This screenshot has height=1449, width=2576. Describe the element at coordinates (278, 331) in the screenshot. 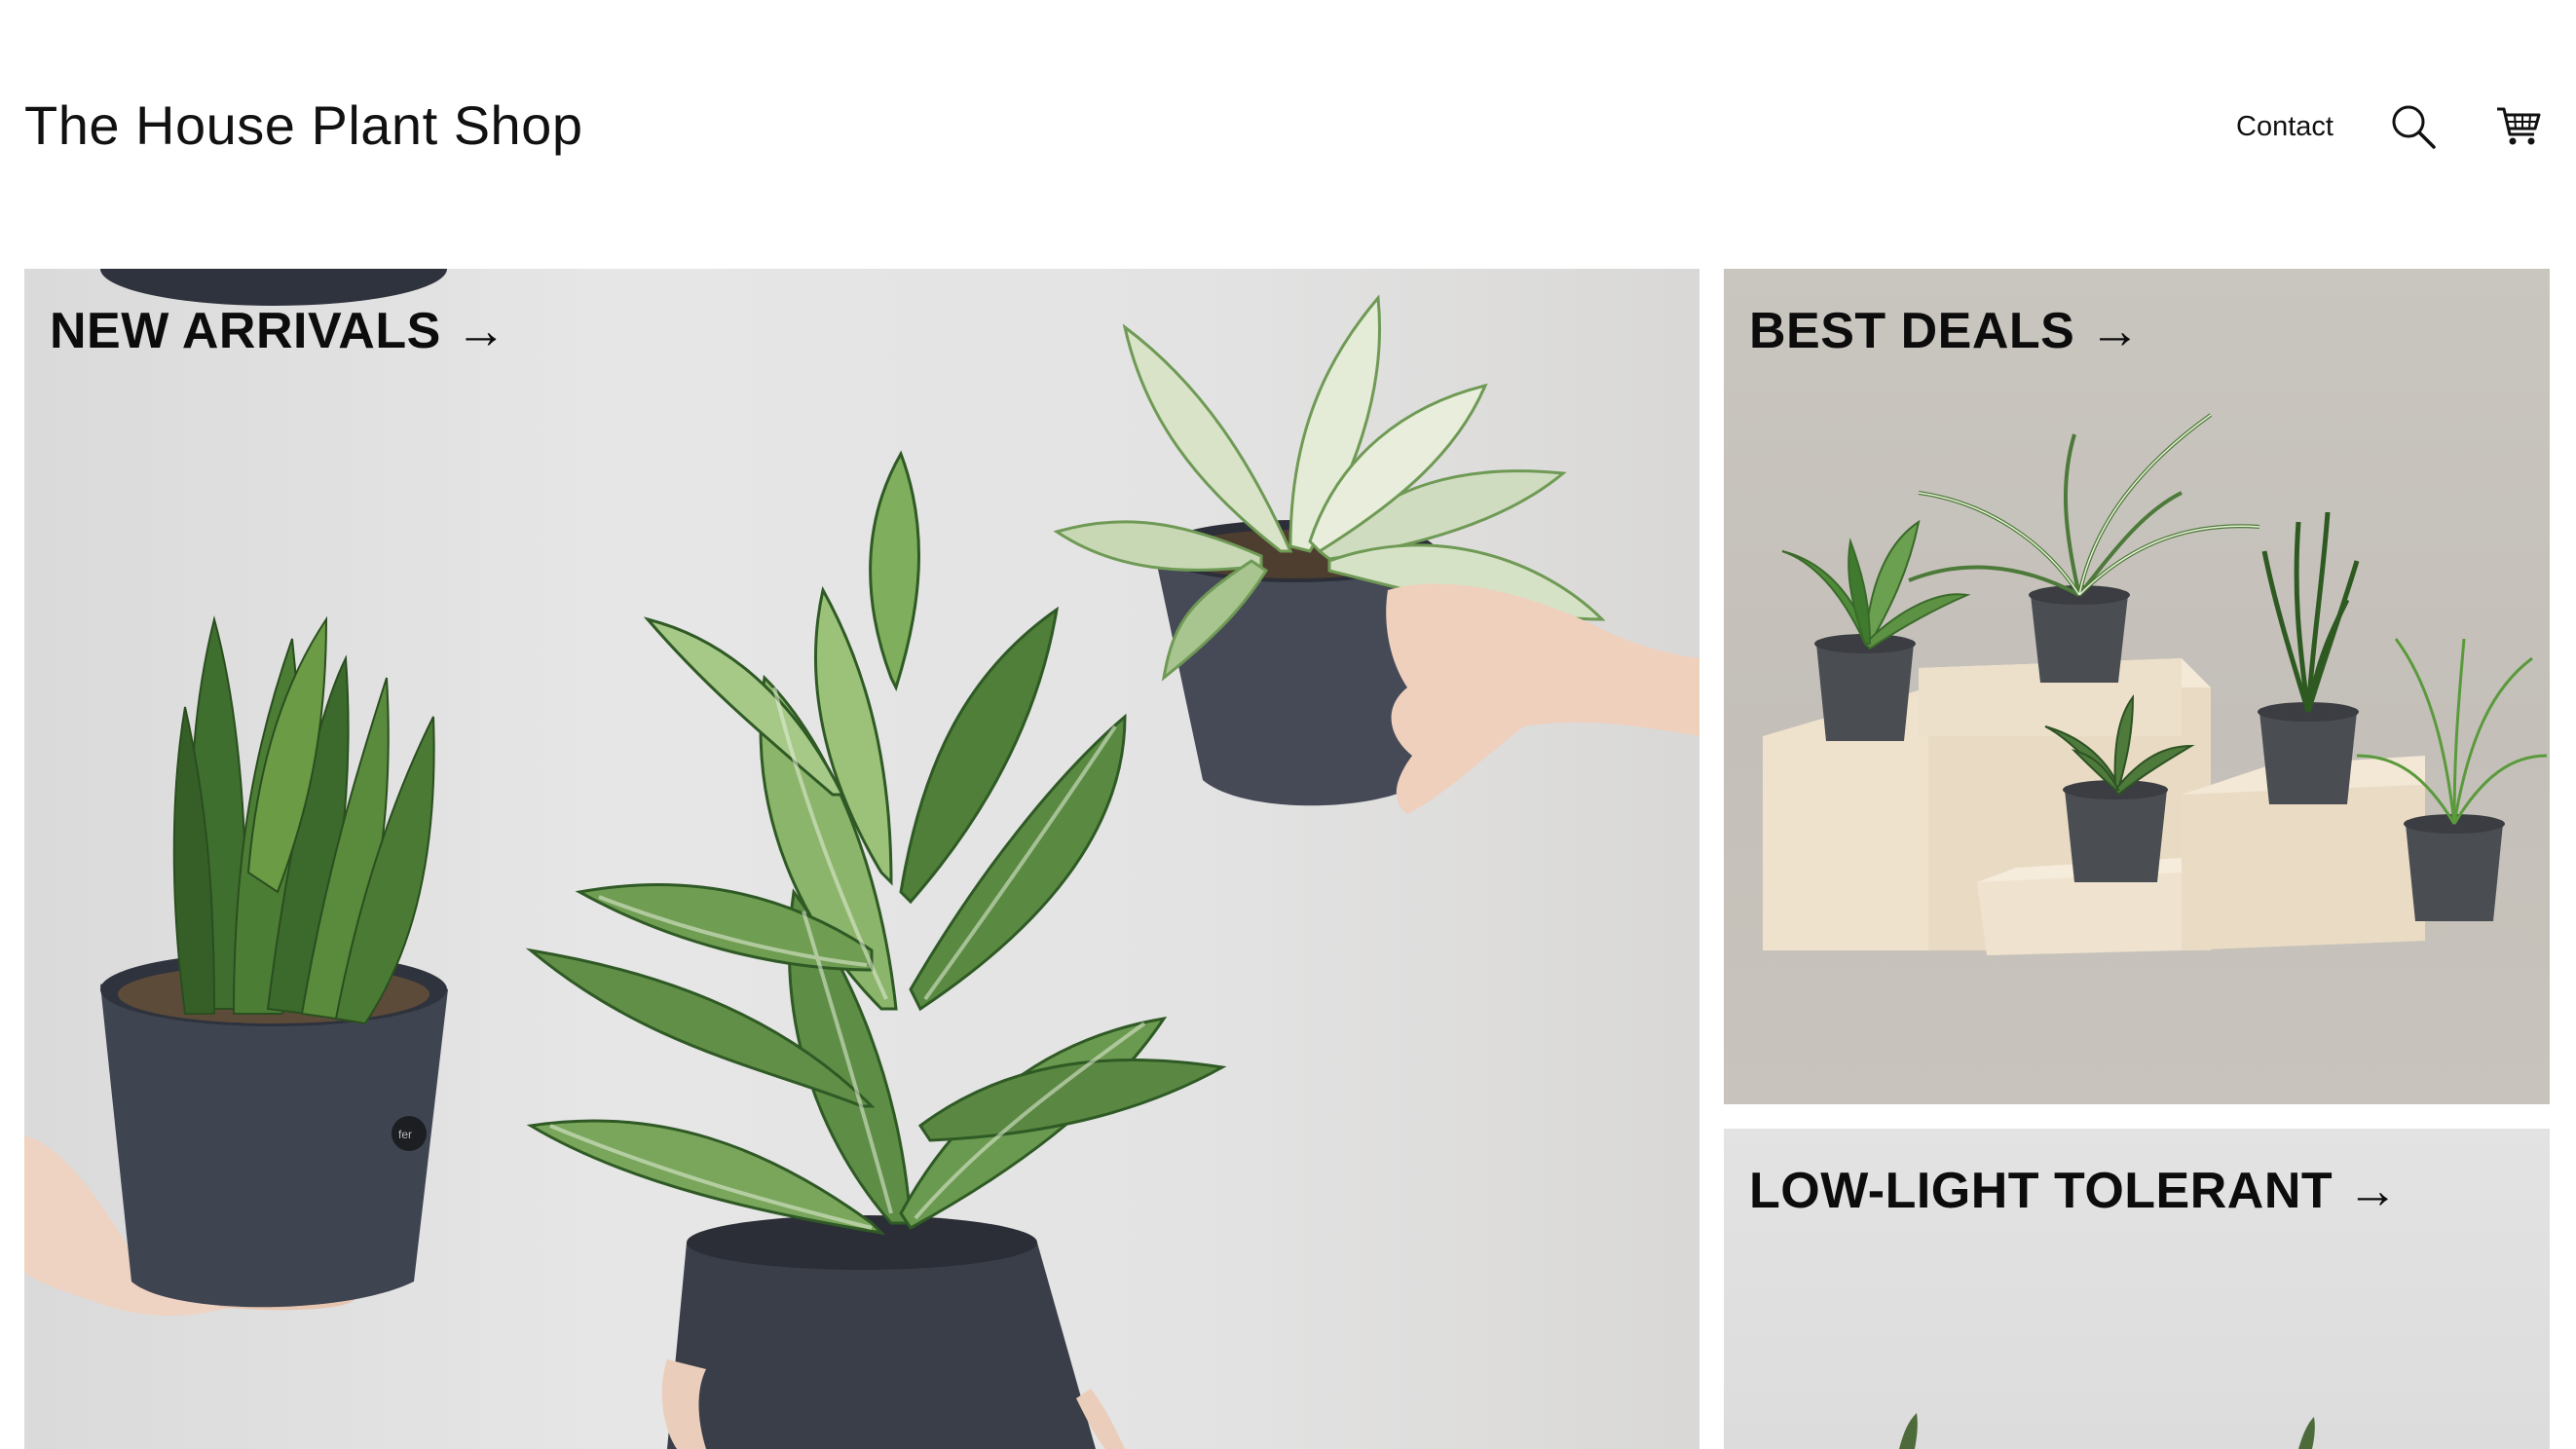

I see `new-arrivals-label: NEW ARRIVALS →` at that location.